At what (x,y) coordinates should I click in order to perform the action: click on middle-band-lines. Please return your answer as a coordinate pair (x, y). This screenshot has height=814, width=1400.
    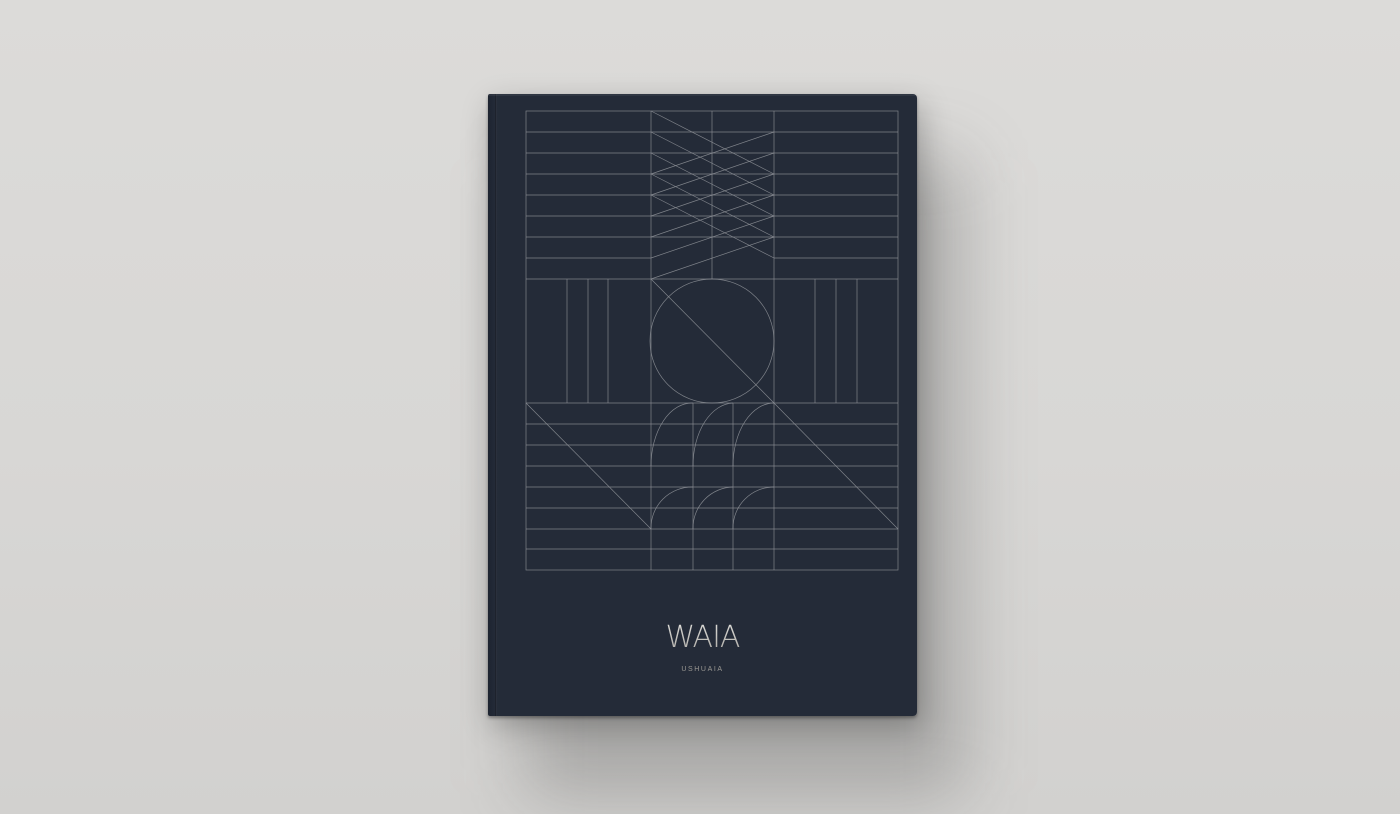
    Looking at the image, I should click on (712, 341).